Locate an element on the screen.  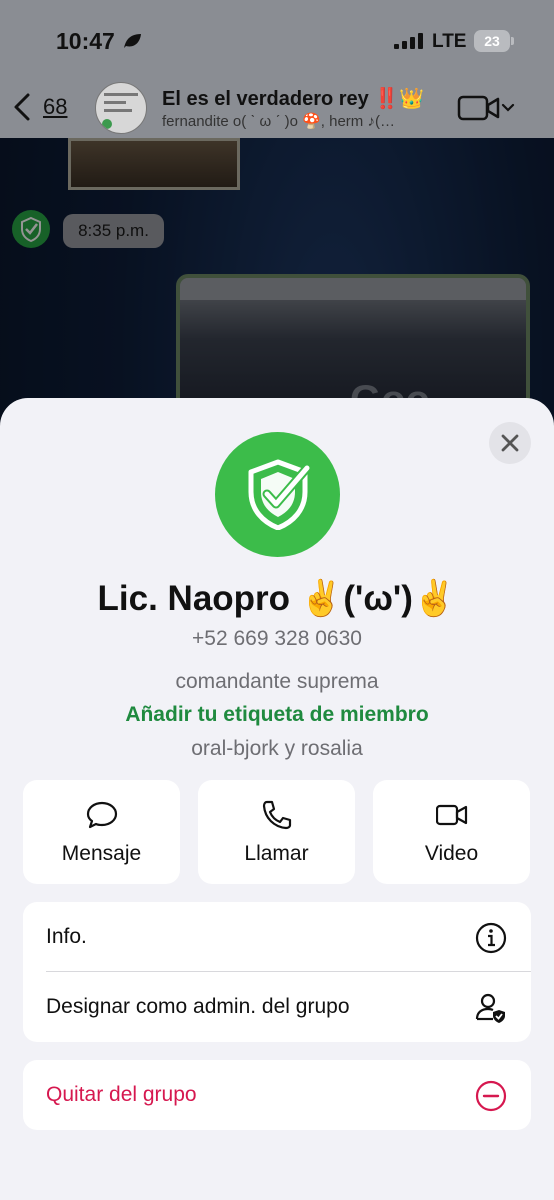
remove-label: Quitar del grupo is located at coordinates (121, 1094).